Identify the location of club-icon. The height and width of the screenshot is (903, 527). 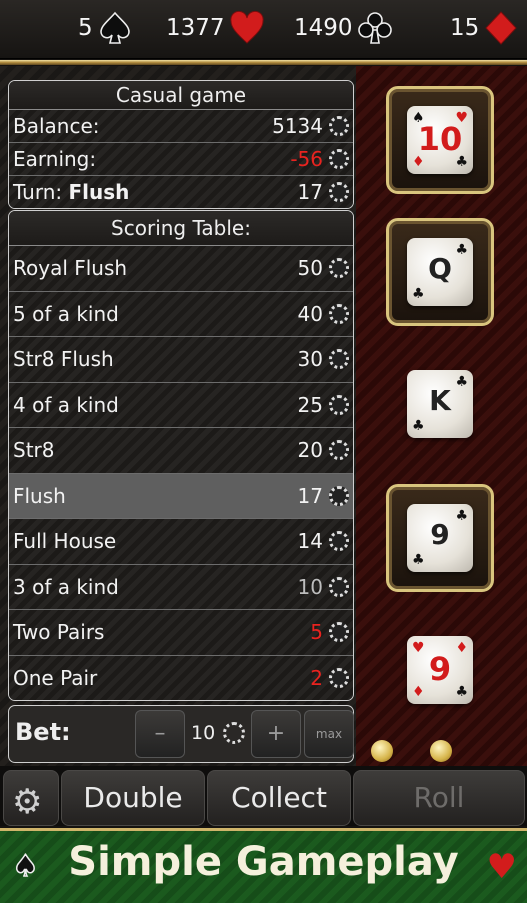
(374, 28).